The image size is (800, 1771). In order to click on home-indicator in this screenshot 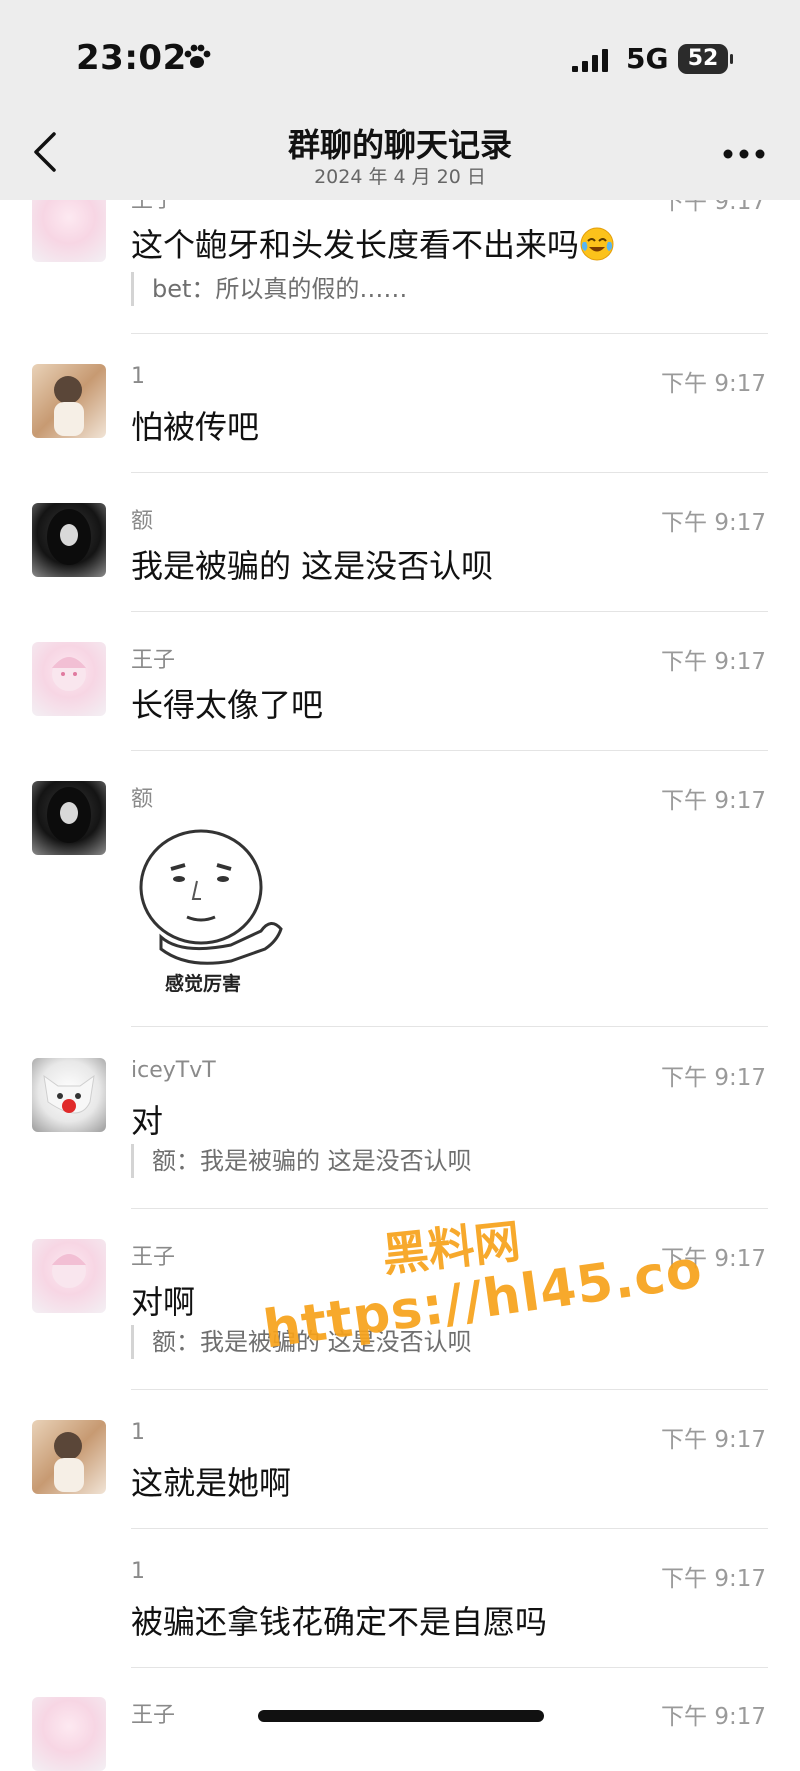, I will do `click(401, 1716)`.